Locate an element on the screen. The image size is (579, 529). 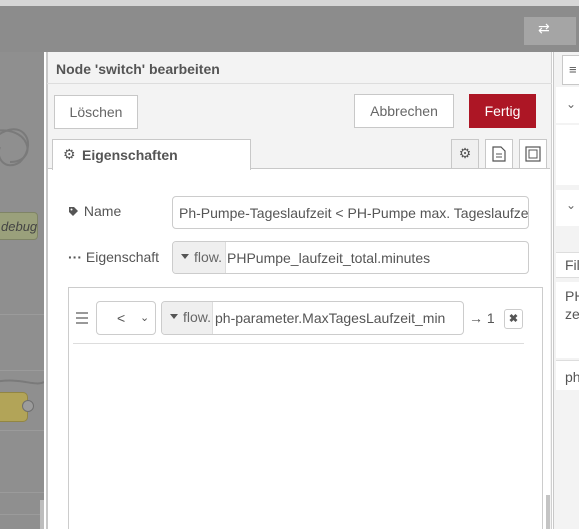
tab-appearance is located at coordinates (533, 153).